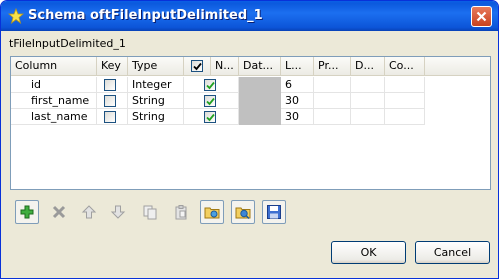 The height and width of the screenshot is (279, 499). I want to click on add-row-button, so click(27, 212).